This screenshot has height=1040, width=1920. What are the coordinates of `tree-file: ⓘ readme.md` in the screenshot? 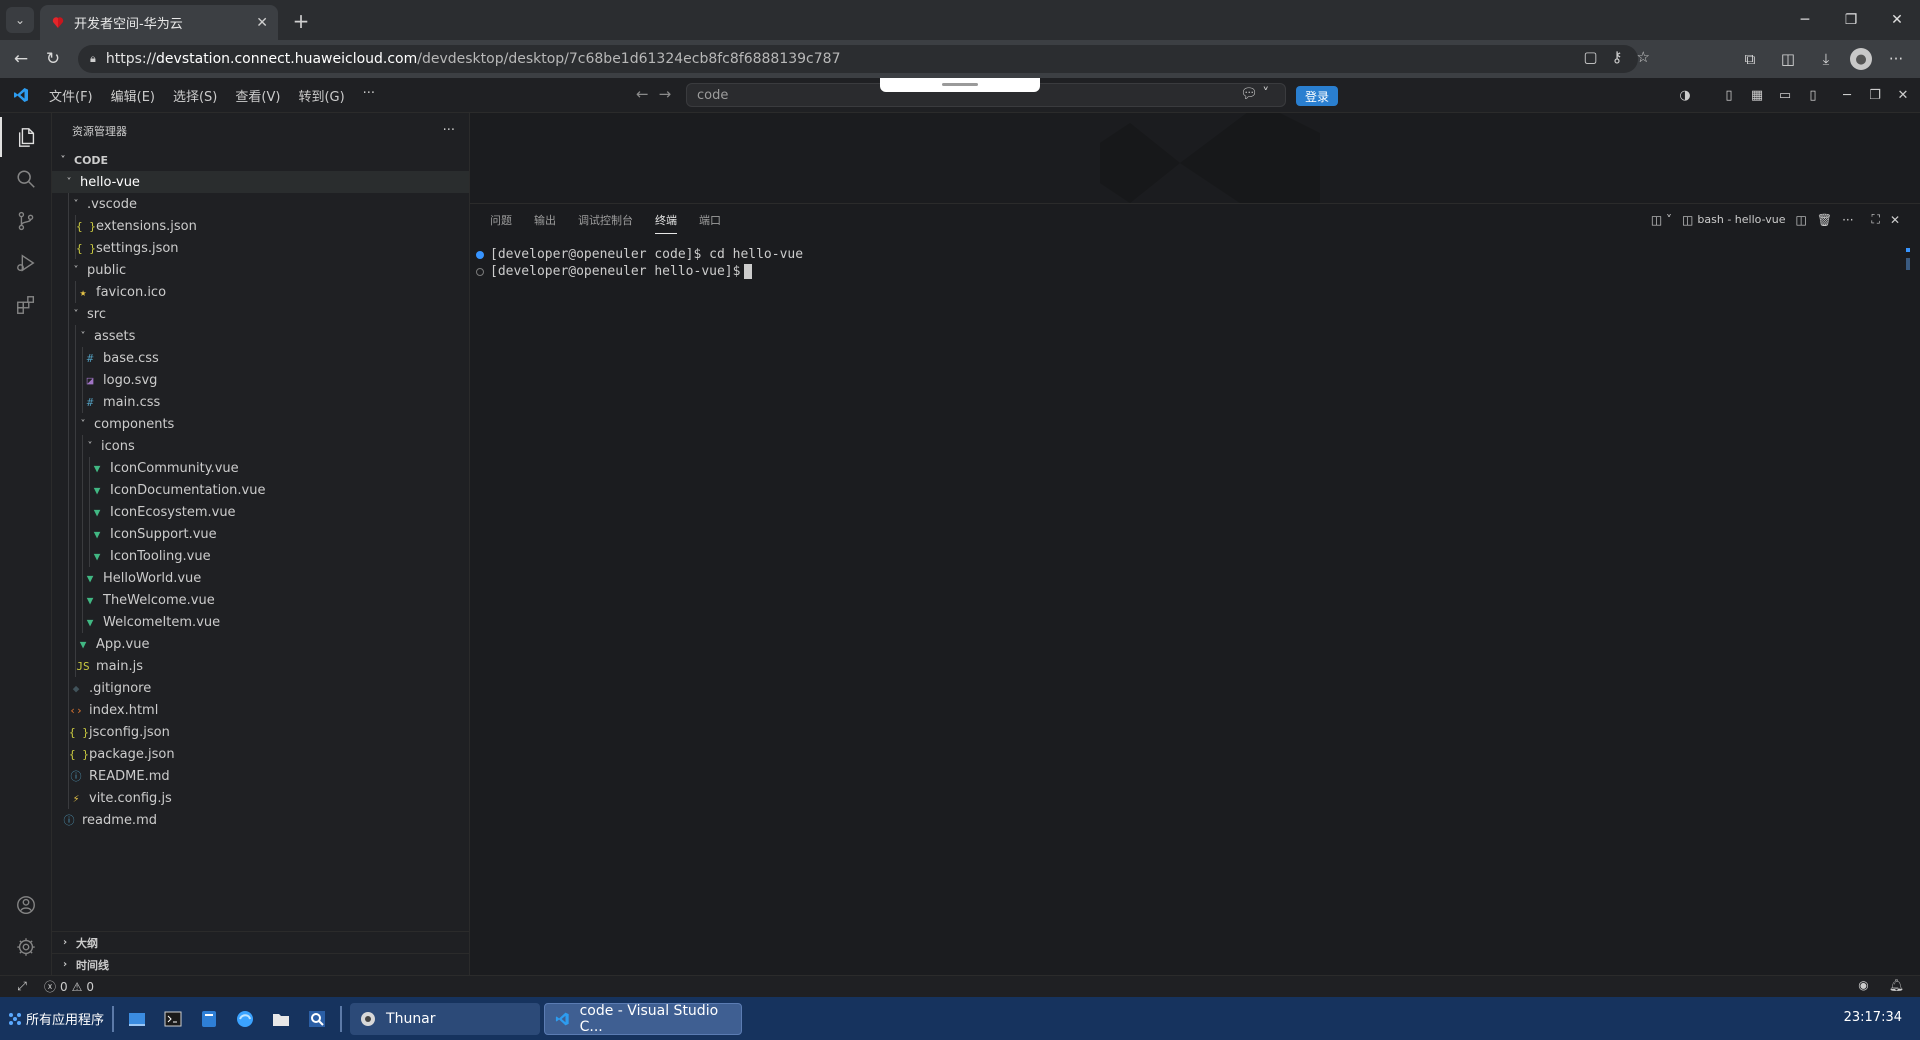 It's located at (260, 820).